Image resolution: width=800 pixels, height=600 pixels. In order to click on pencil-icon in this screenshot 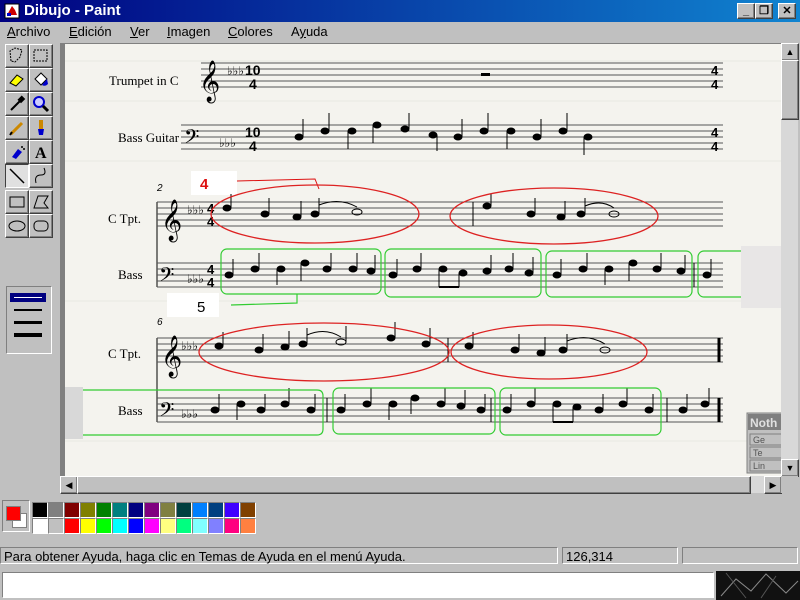, I will do `click(17, 128)`.